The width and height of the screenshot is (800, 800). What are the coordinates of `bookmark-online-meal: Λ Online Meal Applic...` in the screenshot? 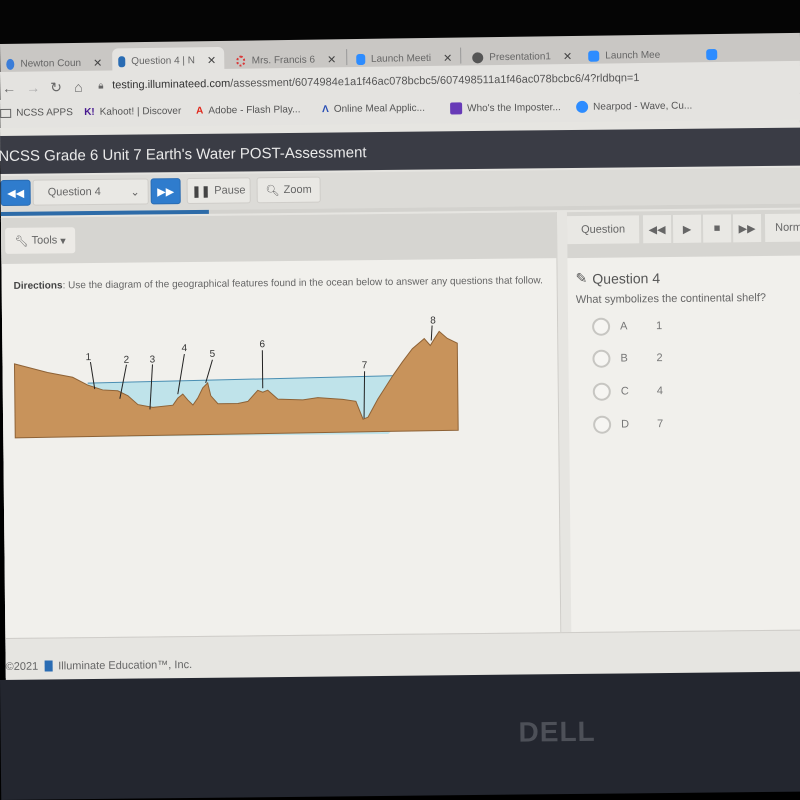 It's located at (373, 109).